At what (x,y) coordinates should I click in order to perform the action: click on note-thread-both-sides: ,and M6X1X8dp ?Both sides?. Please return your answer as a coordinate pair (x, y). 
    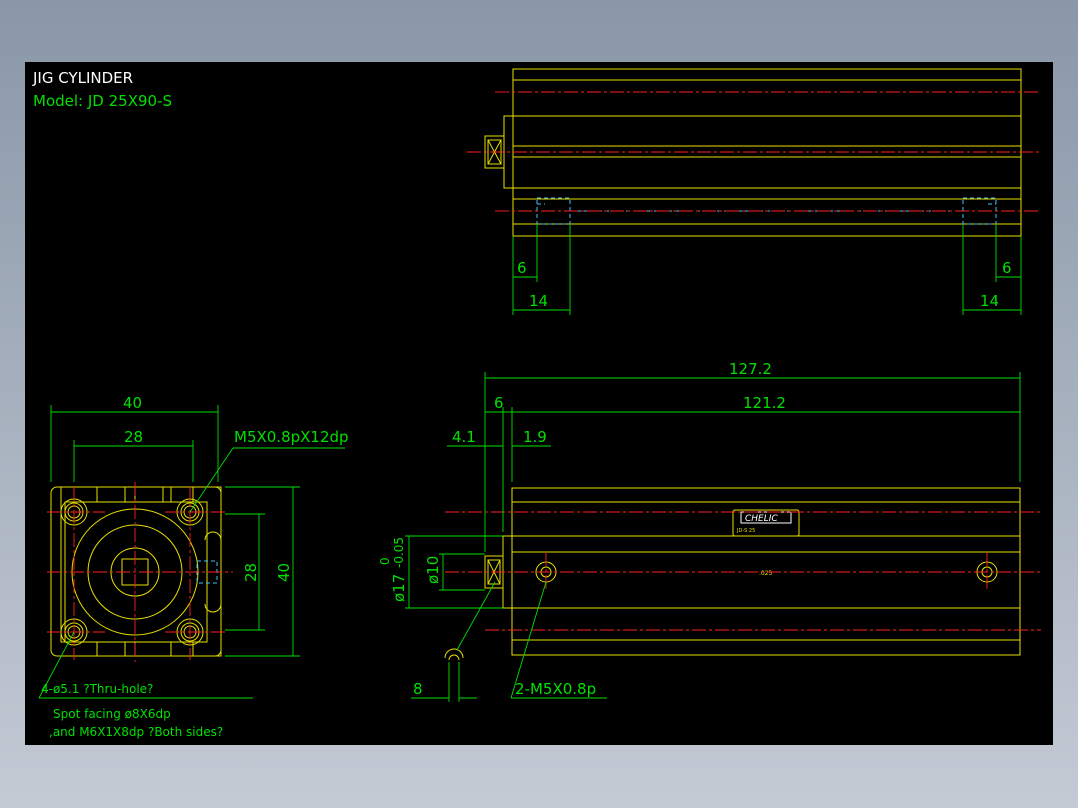
    Looking at the image, I should click on (136, 732).